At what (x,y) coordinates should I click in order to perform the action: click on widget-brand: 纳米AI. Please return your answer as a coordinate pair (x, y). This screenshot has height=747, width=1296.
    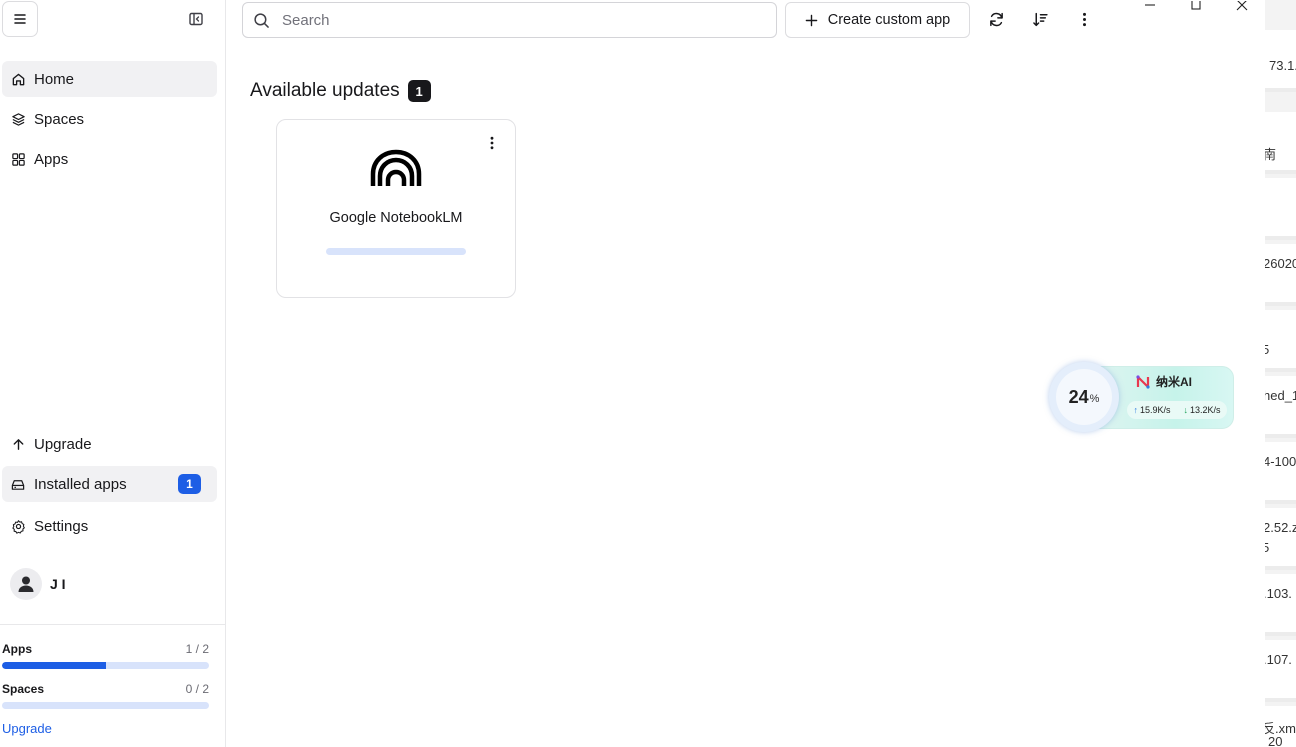
    Looking at the image, I should click on (1163, 381).